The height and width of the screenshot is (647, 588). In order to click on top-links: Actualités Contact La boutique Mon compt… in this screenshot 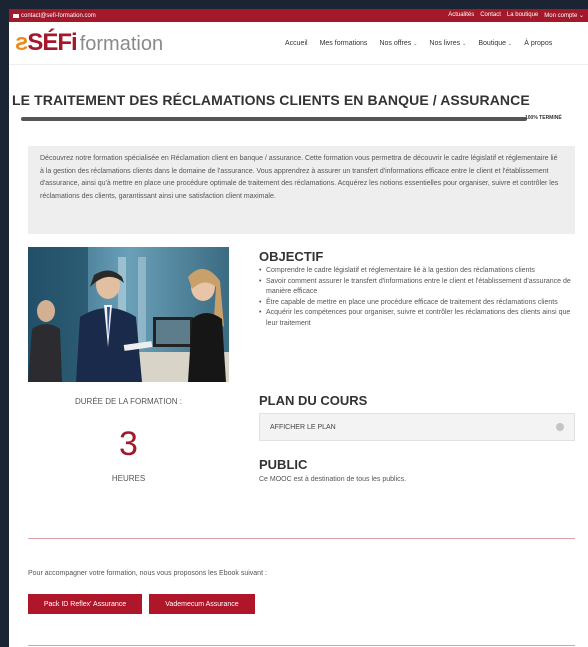, I will do `click(516, 15)`.